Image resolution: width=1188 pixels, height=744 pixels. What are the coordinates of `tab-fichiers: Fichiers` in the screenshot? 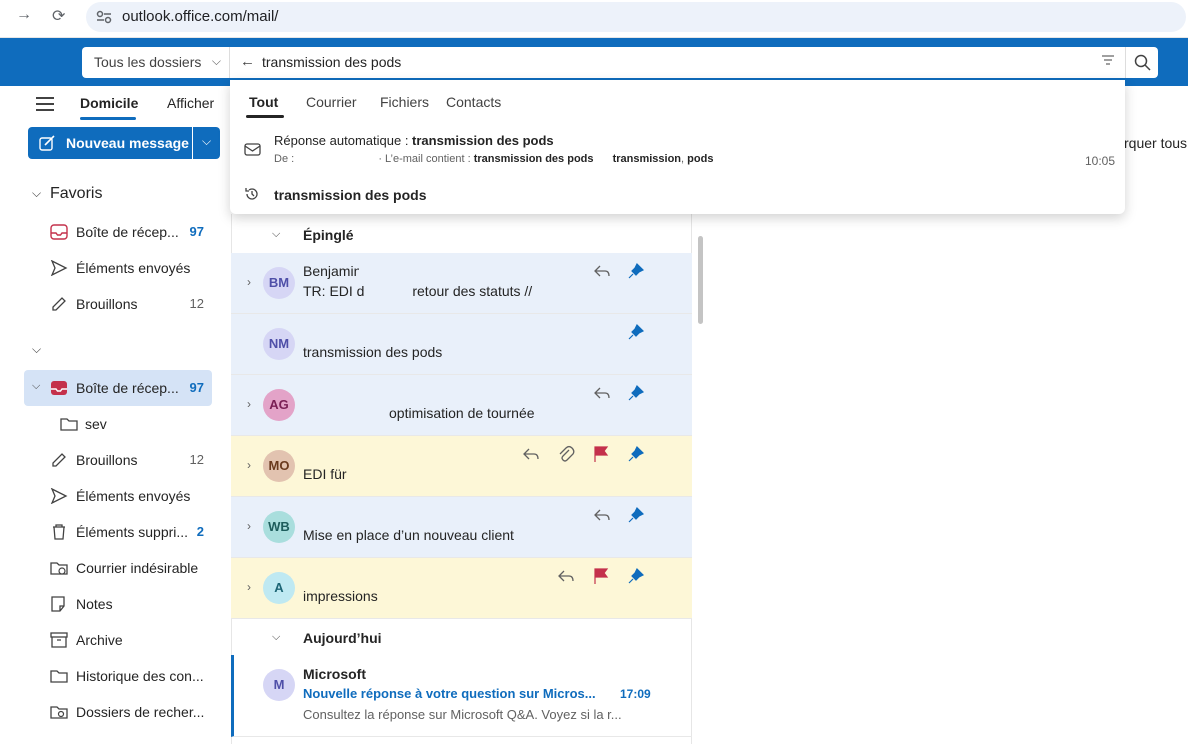 It's located at (404, 102).